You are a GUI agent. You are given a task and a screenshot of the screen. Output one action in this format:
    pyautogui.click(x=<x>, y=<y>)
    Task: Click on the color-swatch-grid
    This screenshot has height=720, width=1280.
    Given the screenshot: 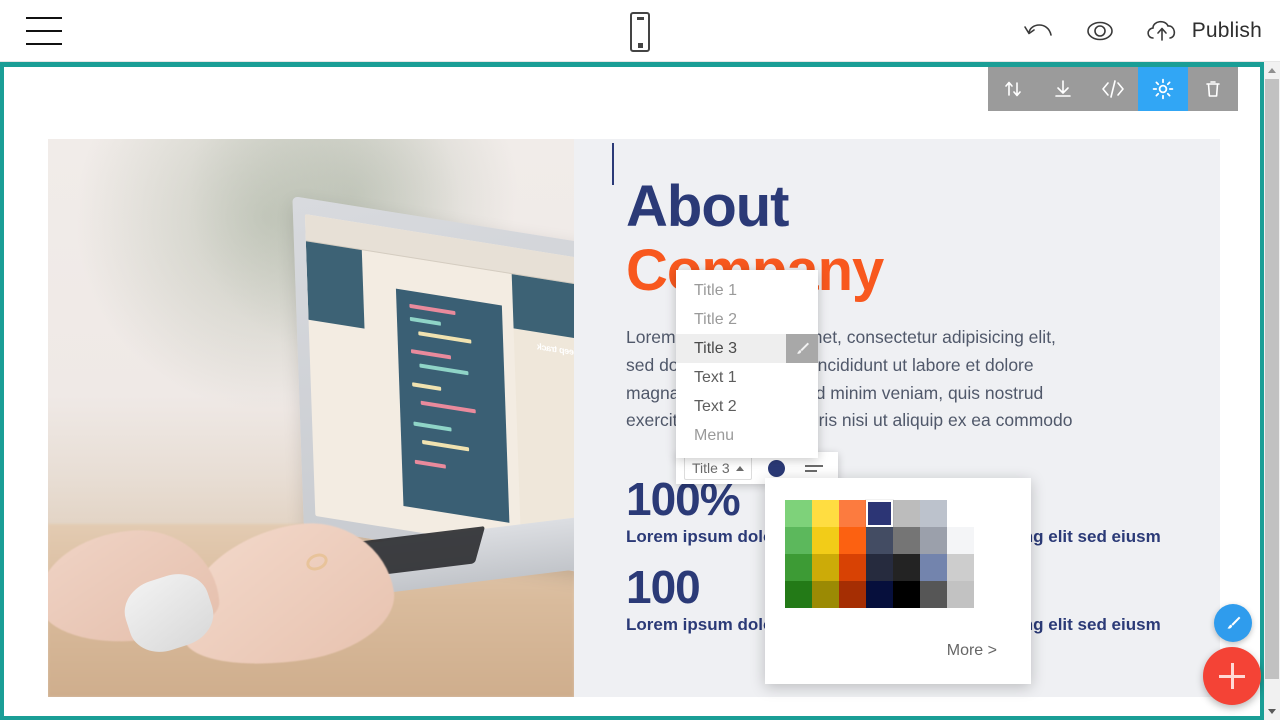 What is the action you would take?
    pyautogui.click(x=879, y=554)
    